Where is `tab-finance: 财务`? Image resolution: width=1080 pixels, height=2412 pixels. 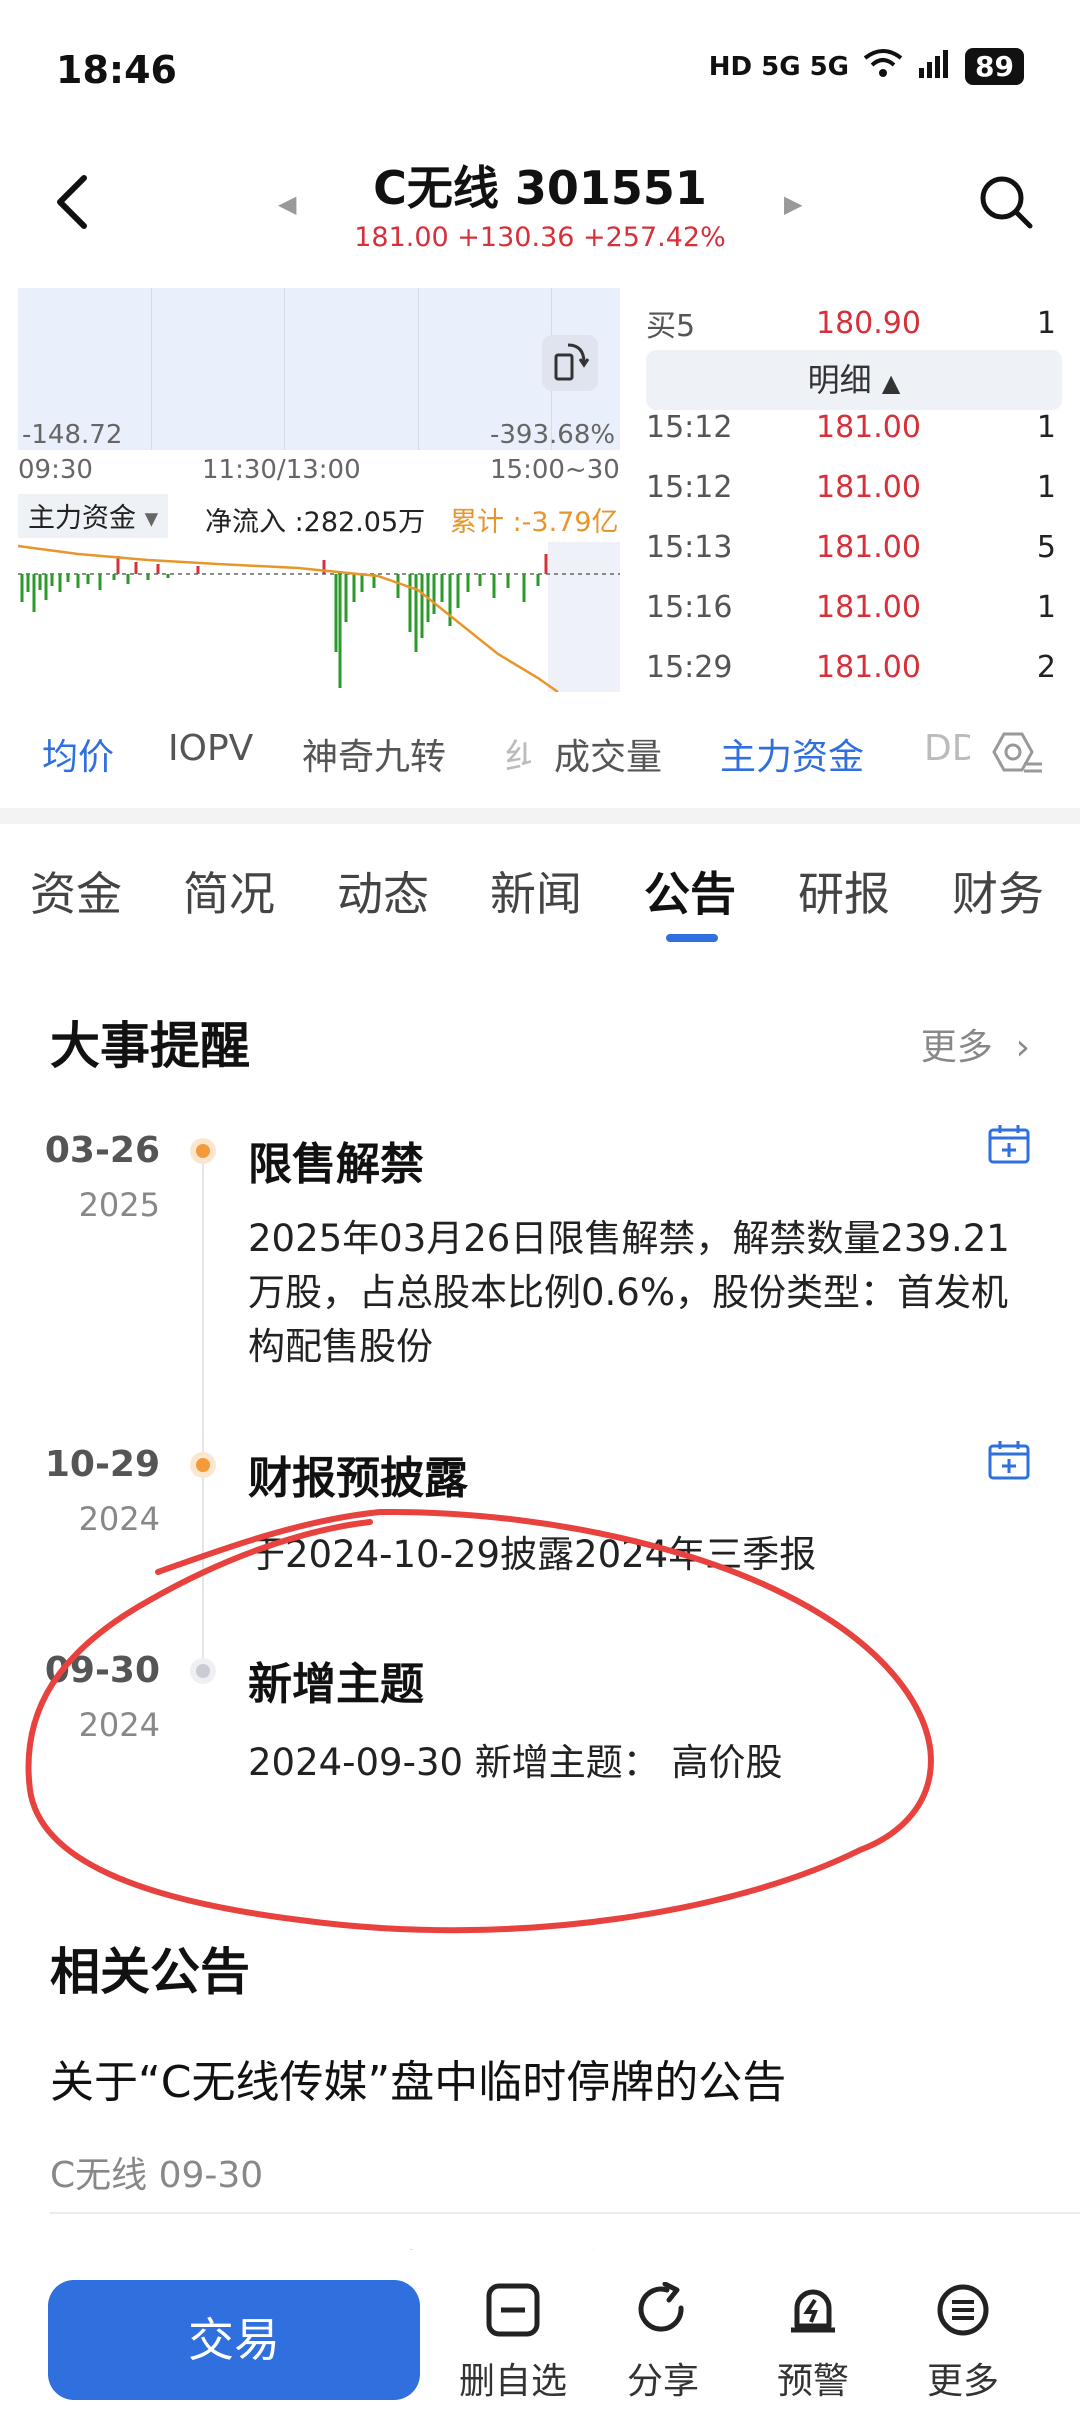
tab-finance: 财务 is located at coordinates (998, 891).